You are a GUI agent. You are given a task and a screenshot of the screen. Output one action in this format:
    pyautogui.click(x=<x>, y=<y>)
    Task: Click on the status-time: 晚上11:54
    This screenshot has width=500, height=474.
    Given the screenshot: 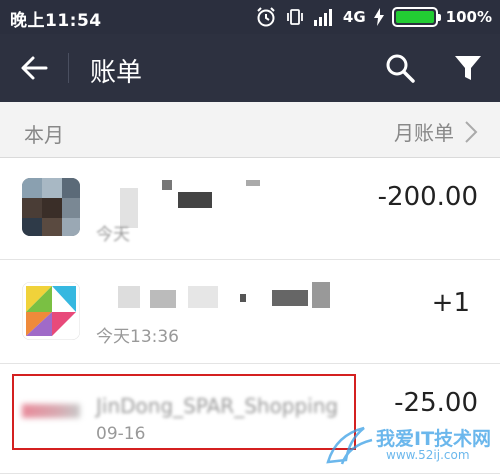 What is the action you would take?
    pyautogui.click(x=56, y=21)
    